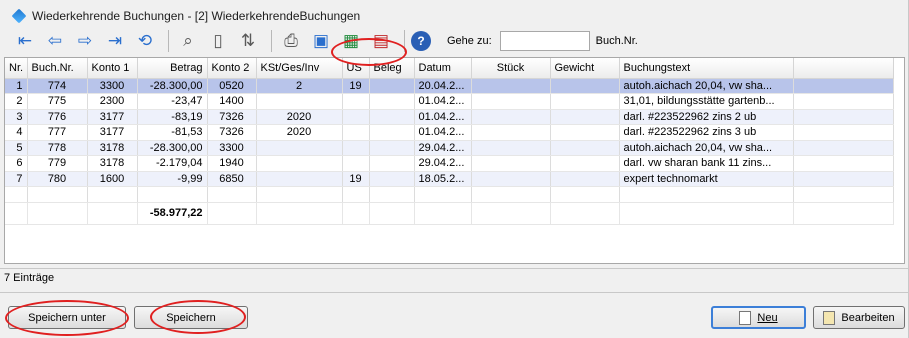 The width and height of the screenshot is (909, 338). Describe the element at coordinates (232, 101) in the screenshot. I see `cell-konto2: 1400` at that location.